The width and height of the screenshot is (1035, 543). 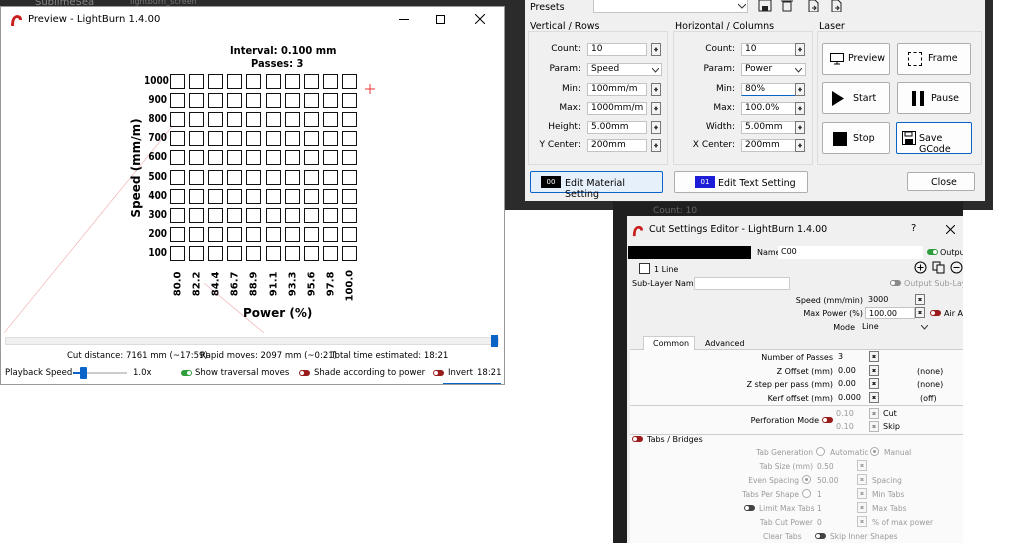 I want to click on perf-skip-spinner, so click(x=874, y=426).